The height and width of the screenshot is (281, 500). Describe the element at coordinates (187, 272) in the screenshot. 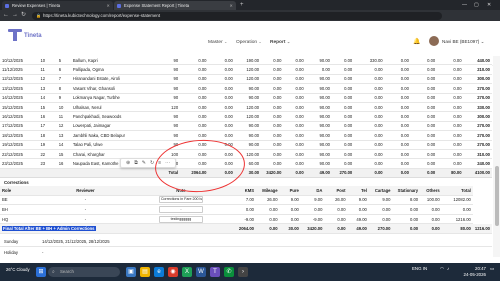

I see `excel-icon: X` at that location.